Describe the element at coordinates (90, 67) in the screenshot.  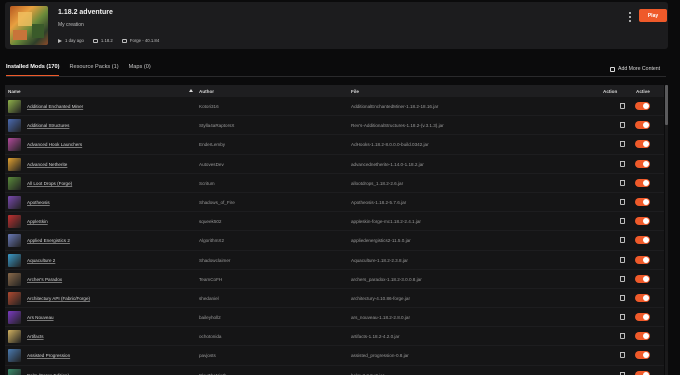
I see `tab-label: Resource Packs` at that location.